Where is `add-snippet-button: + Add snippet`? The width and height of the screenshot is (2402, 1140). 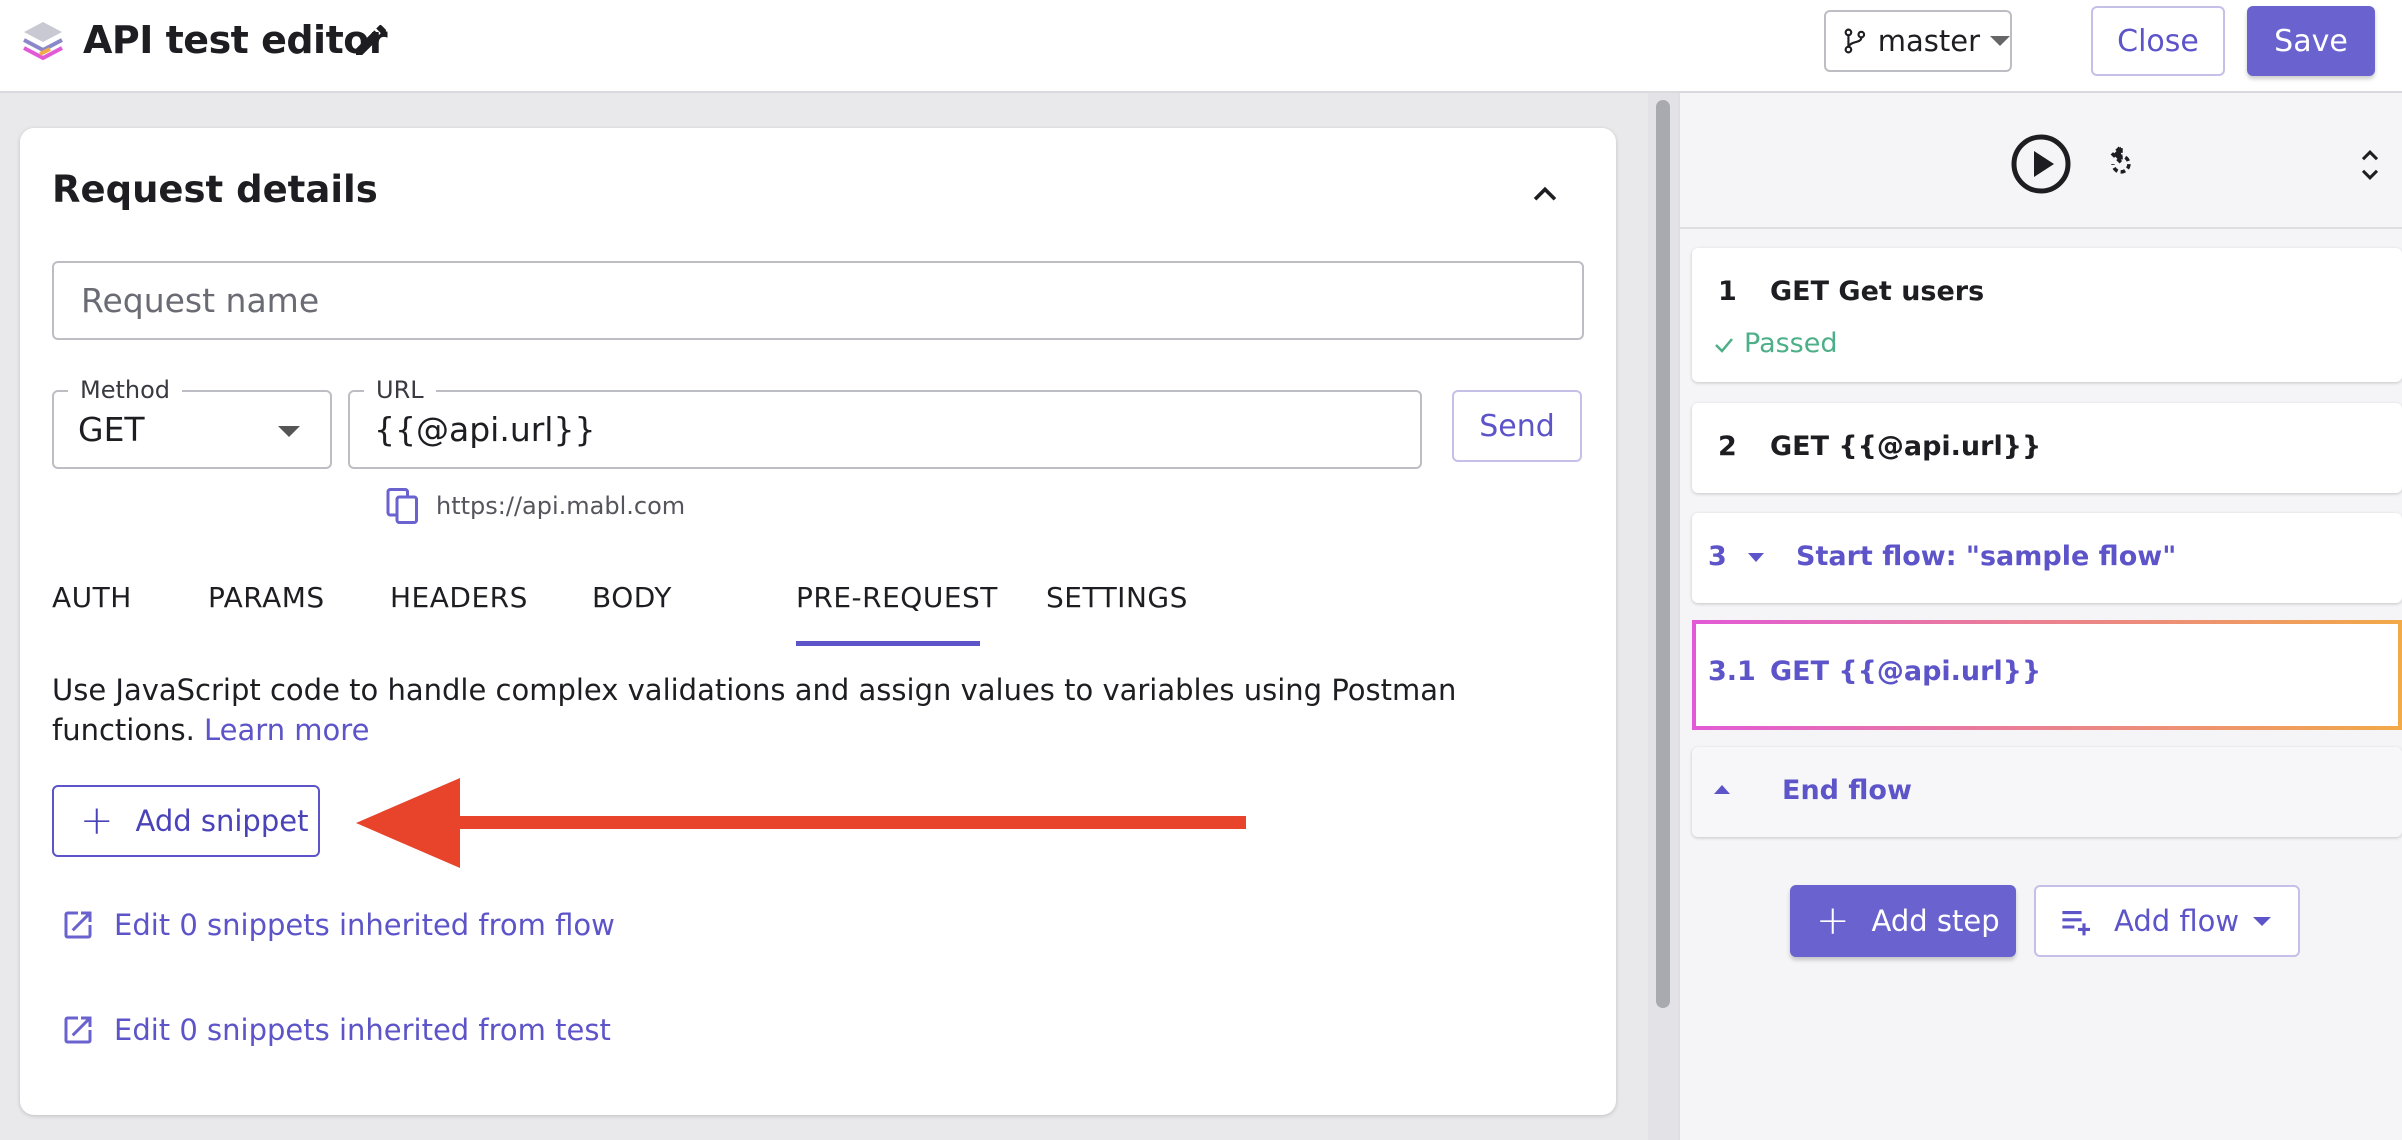 add-snippet-button: + Add snippet is located at coordinates (186, 821).